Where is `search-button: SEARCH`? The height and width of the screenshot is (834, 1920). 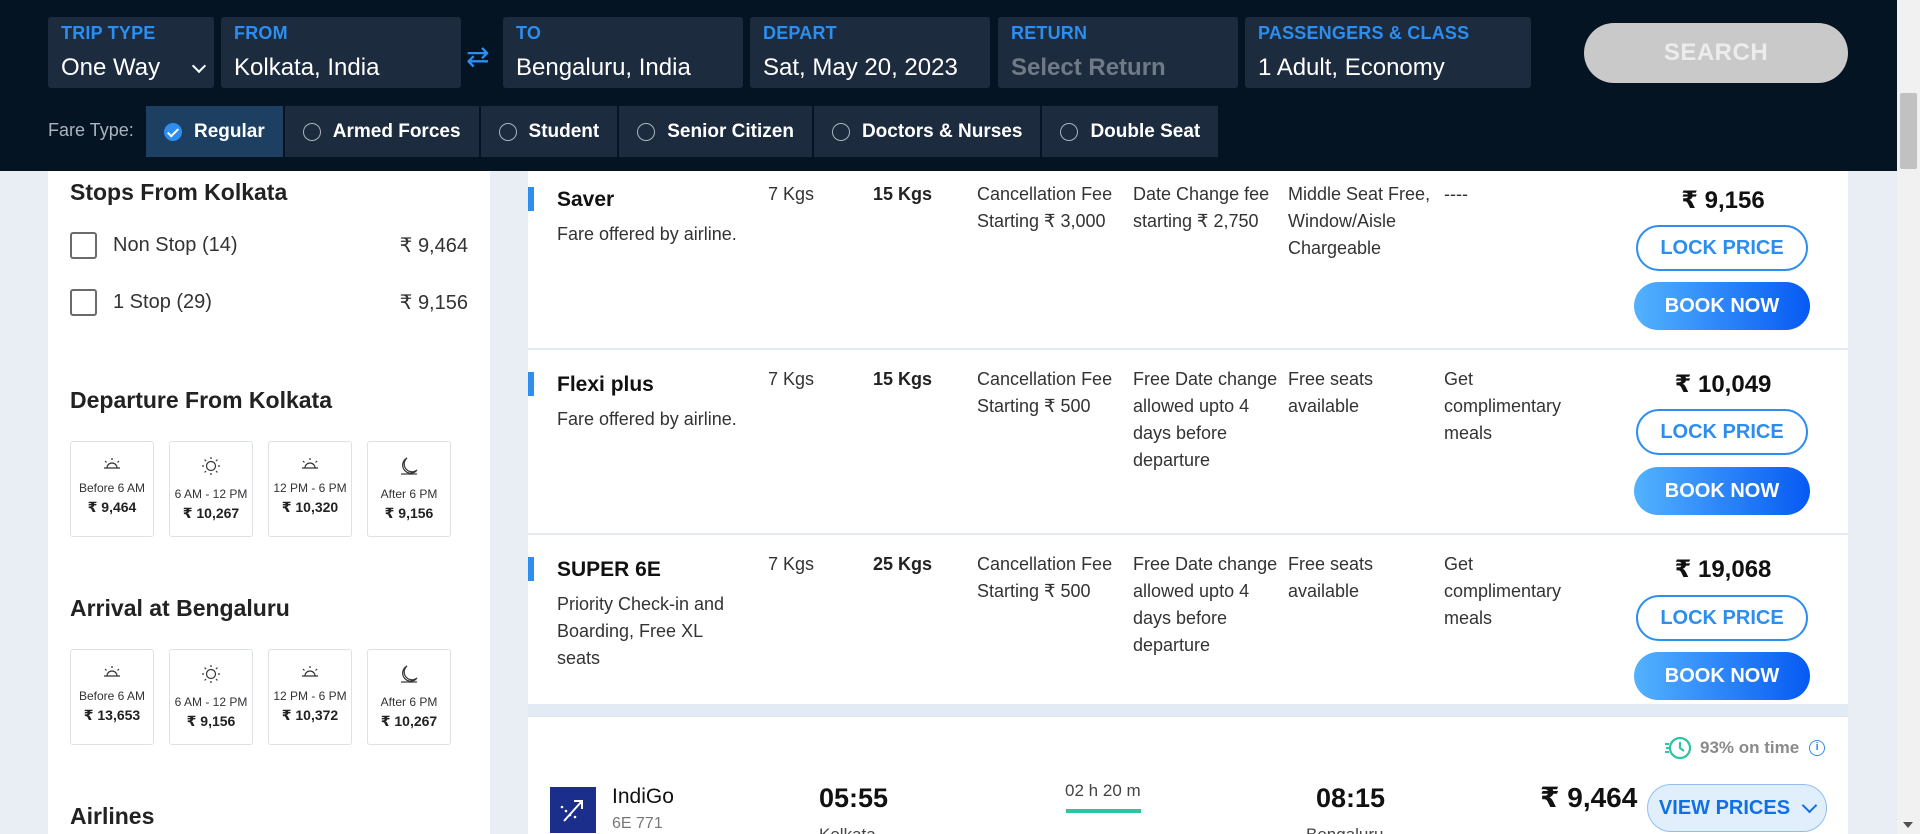
search-button: SEARCH is located at coordinates (1716, 53).